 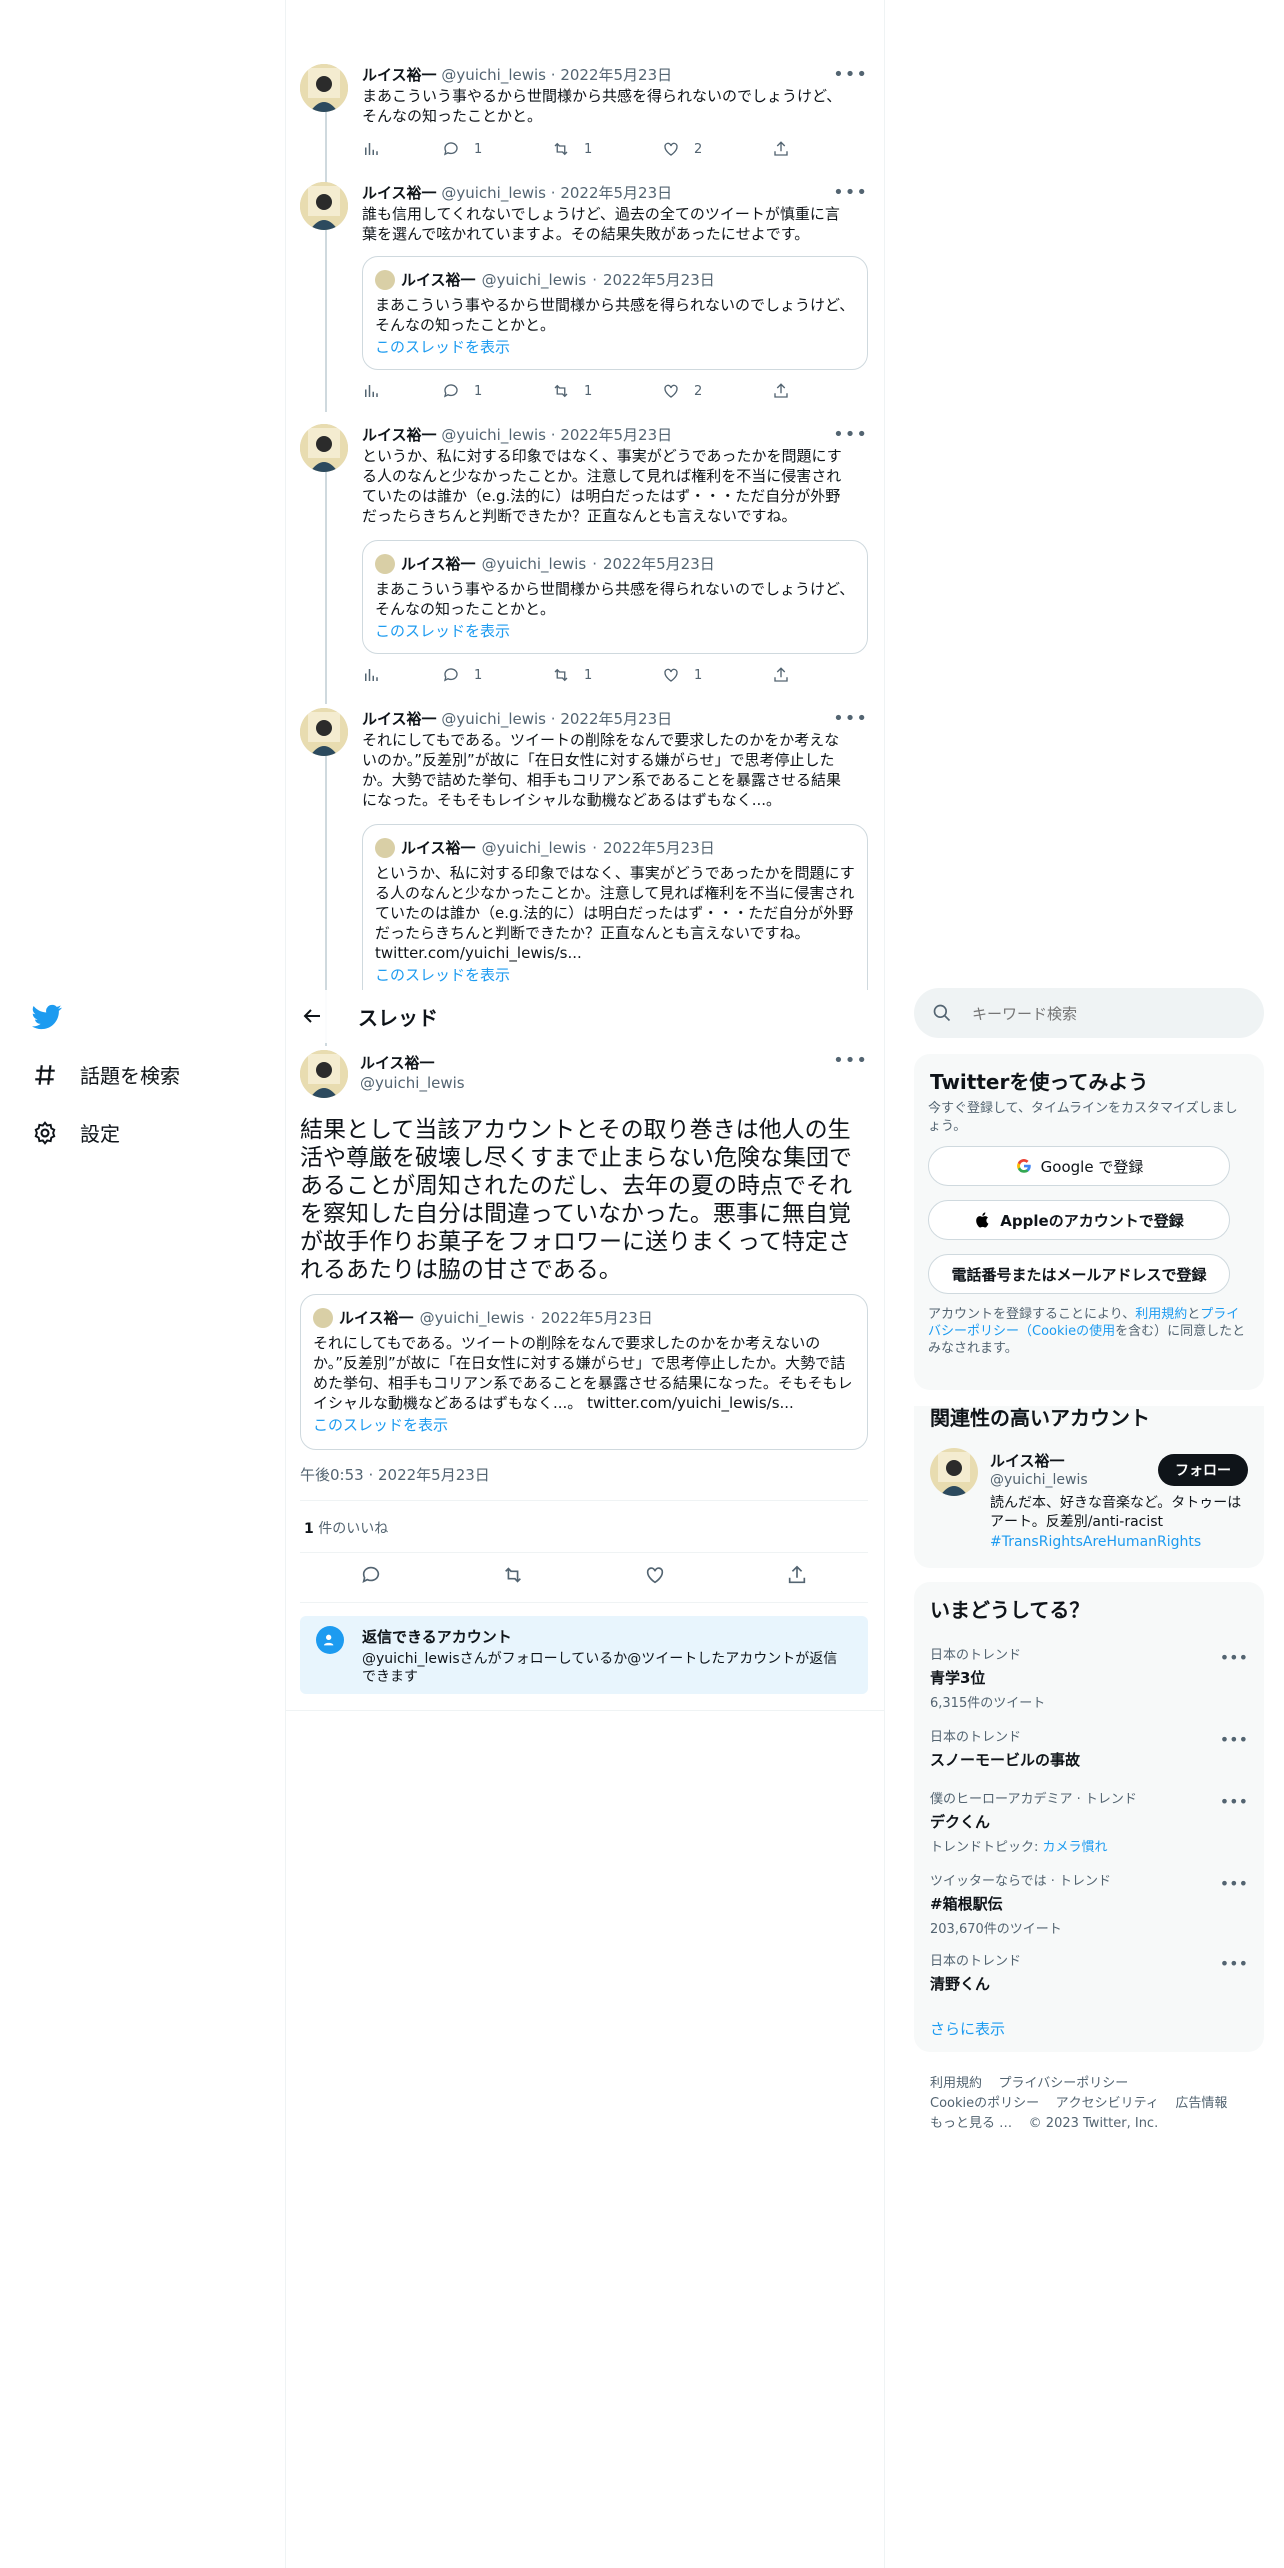 I want to click on nav-settings: 設定, so click(x=76, y=1132).